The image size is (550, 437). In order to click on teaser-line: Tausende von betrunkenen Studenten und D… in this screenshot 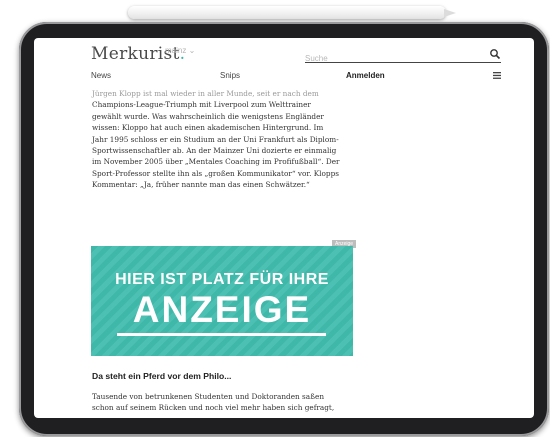, I will do `click(208, 396)`.